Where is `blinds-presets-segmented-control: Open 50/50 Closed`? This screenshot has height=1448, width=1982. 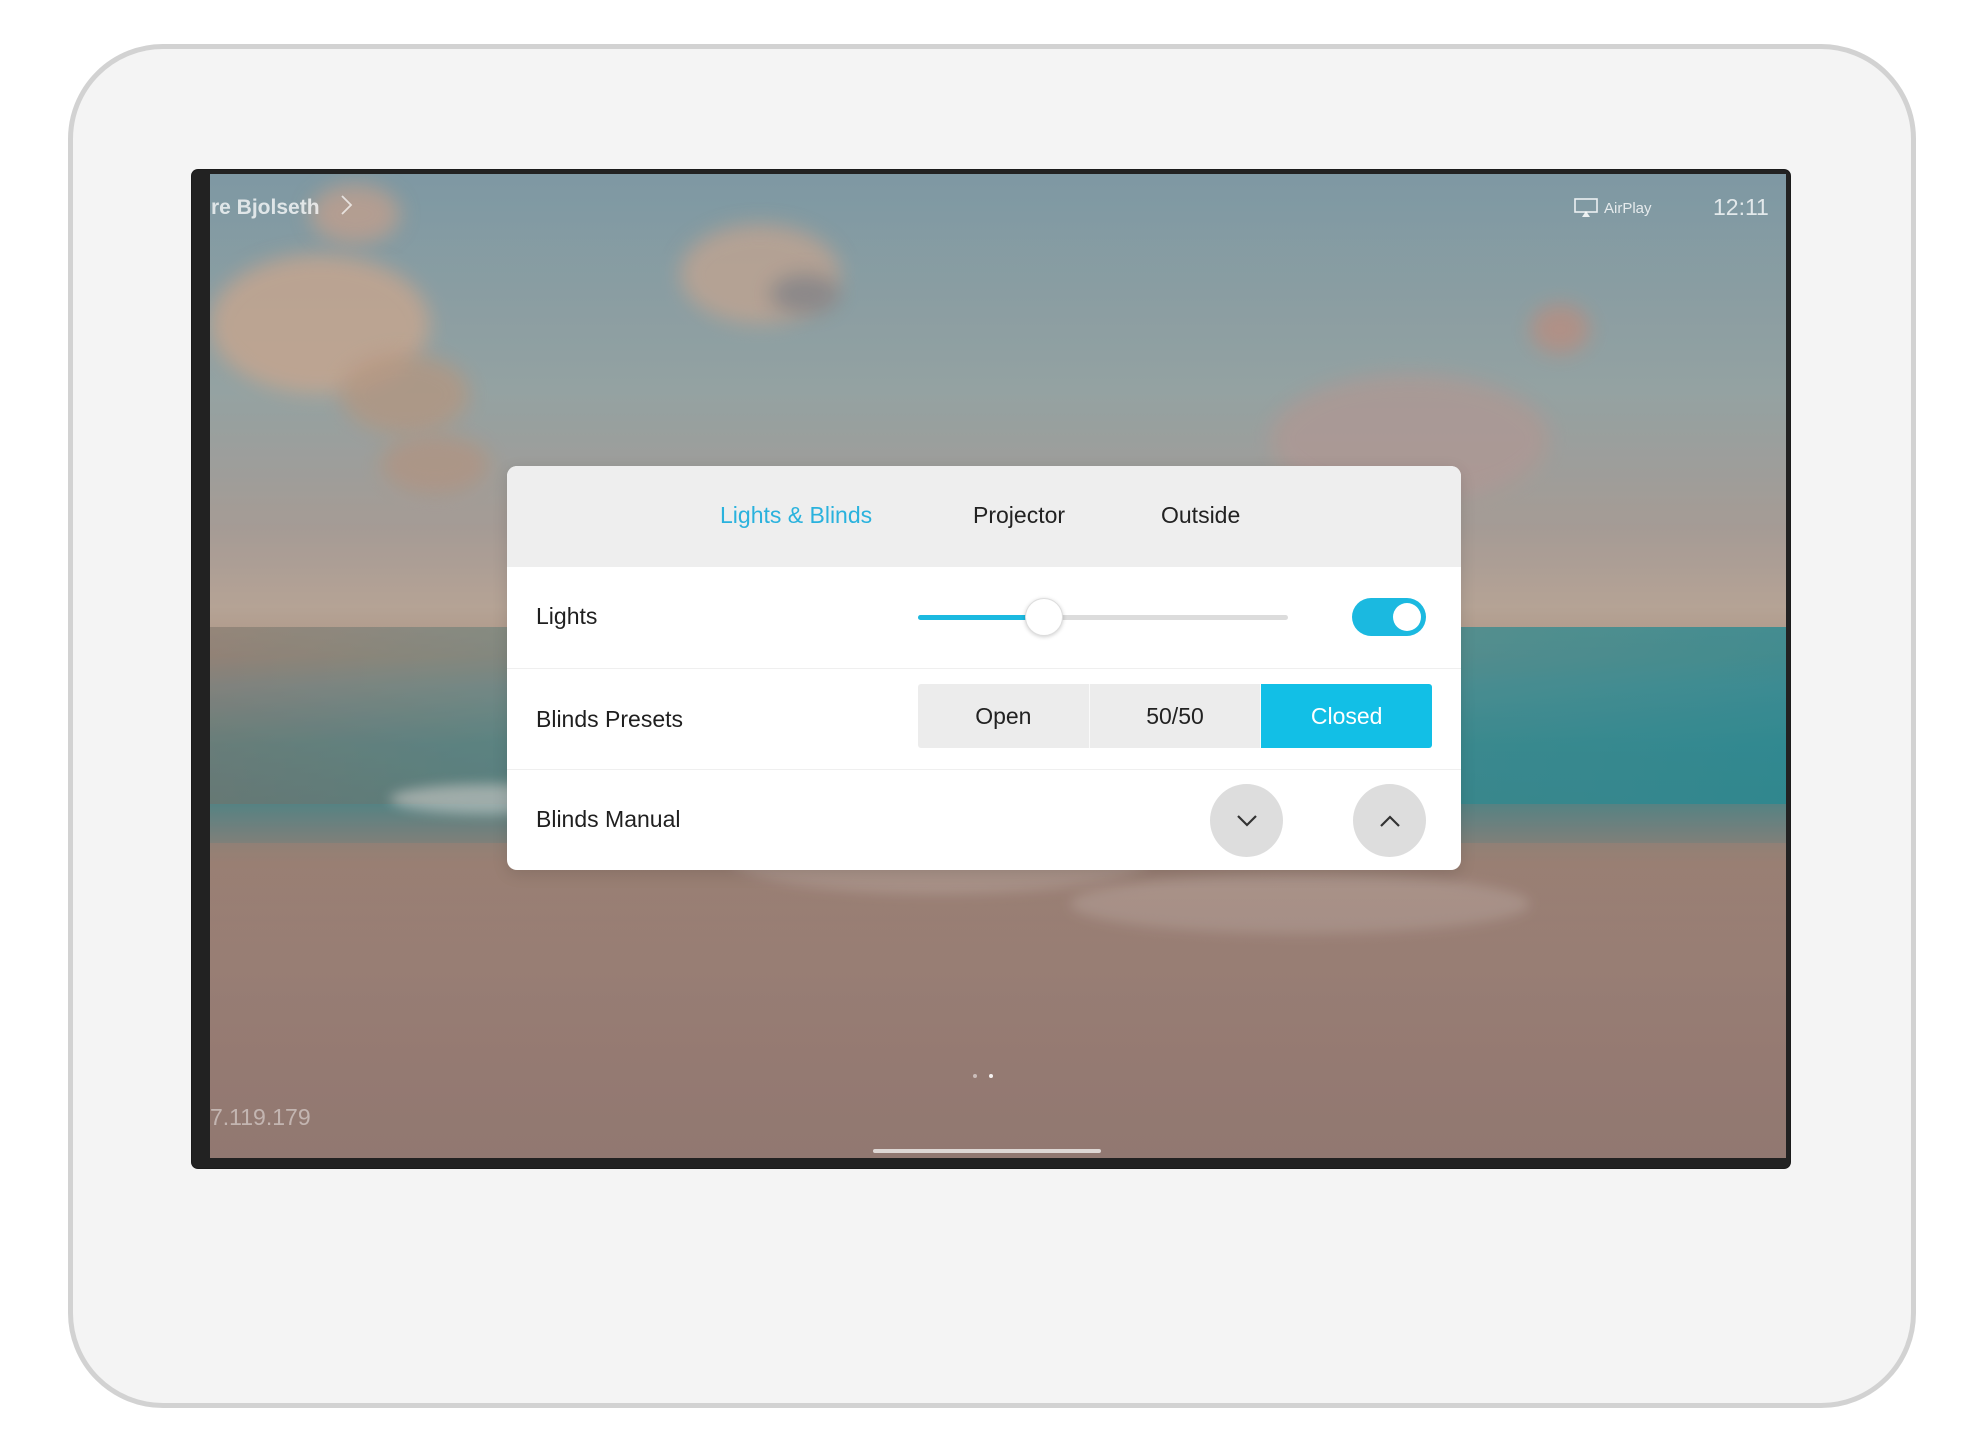
blinds-presets-segmented-control: Open 50/50 Closed is located at coordinates (1175, 716).